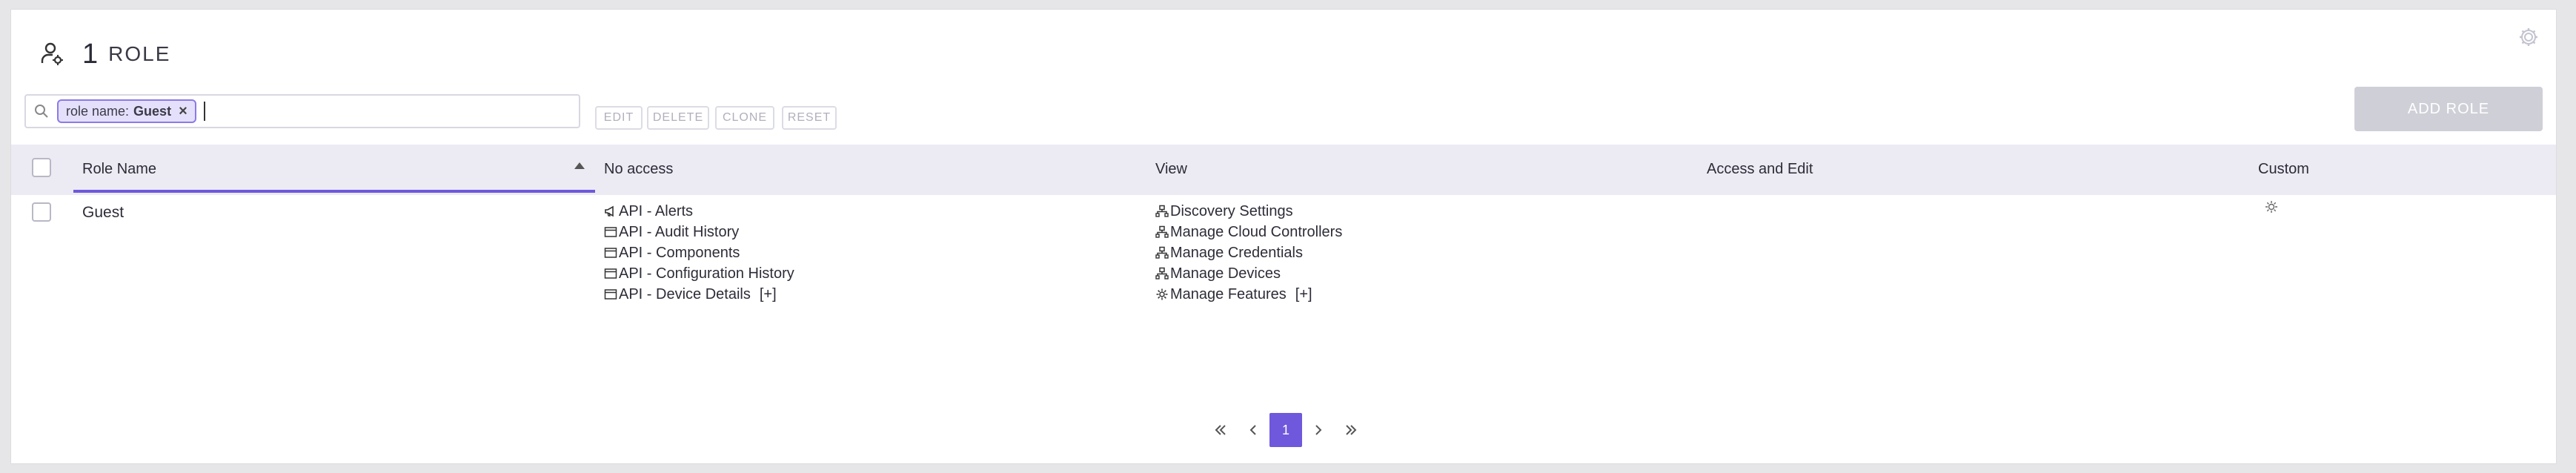 This screenshot has width=2576, height=473. I want to click on permission-label: API - Alerts, so click(656, 211).